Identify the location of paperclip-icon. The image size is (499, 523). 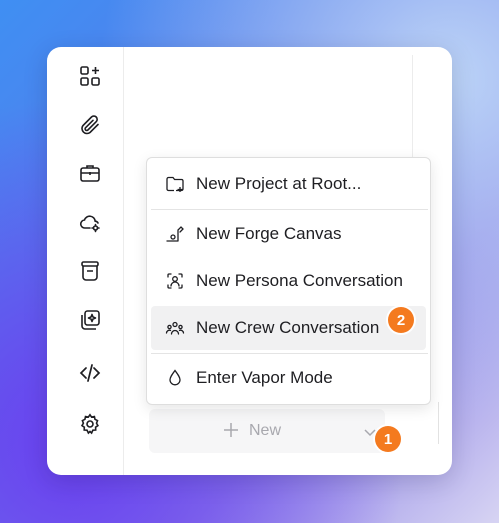
(90, 125).